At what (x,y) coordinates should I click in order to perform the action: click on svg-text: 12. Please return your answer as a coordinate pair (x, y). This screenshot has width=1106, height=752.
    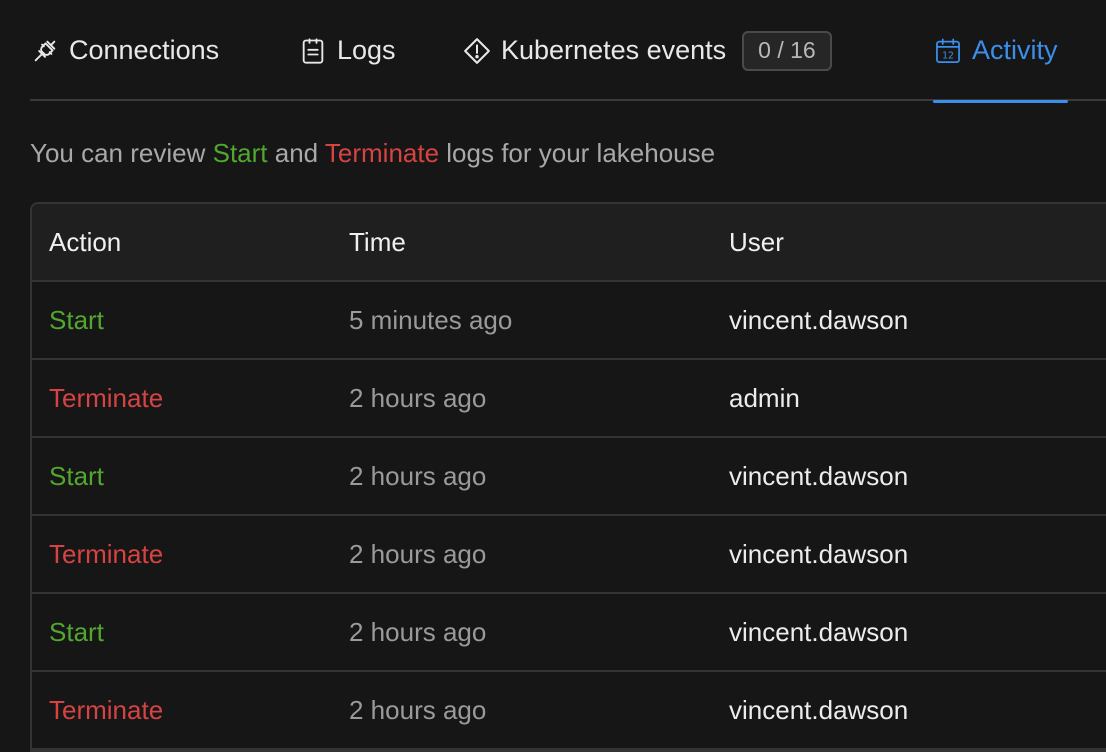
    Looking at the image, I should click on (948, 55).